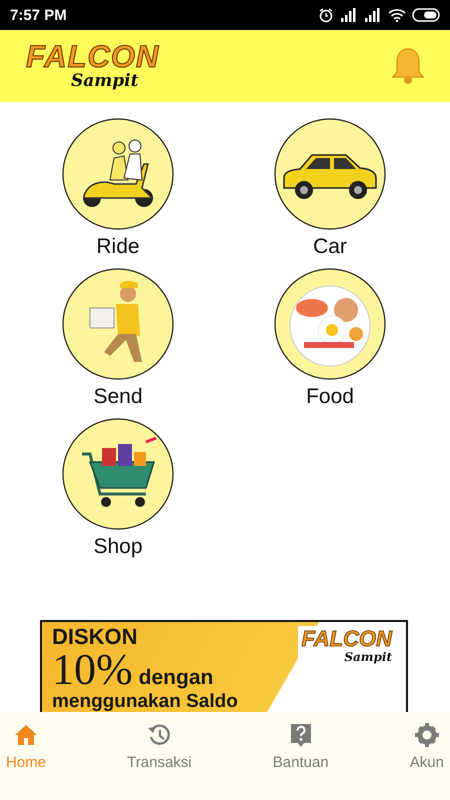  I want to click on battery-icon, so click(426, 15).